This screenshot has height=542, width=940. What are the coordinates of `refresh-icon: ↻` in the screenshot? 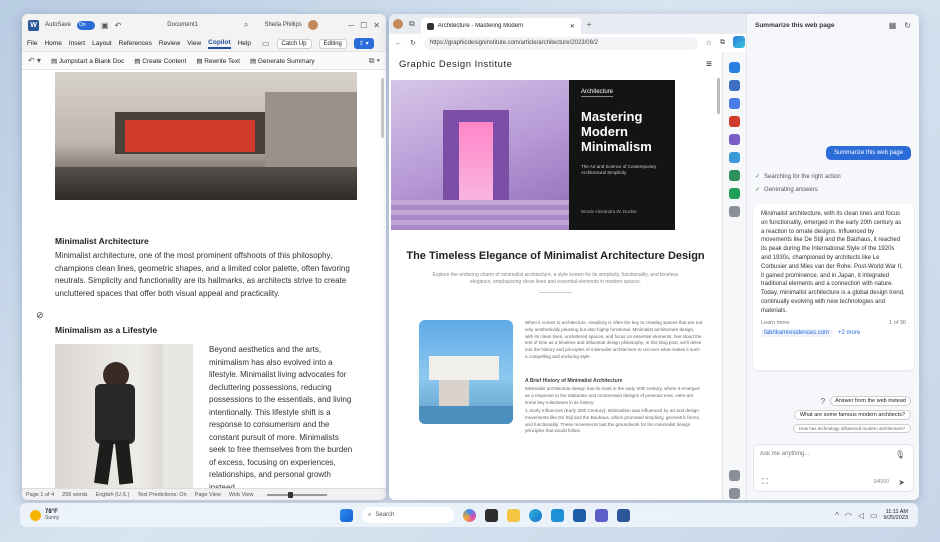 It's located at (413, 43).